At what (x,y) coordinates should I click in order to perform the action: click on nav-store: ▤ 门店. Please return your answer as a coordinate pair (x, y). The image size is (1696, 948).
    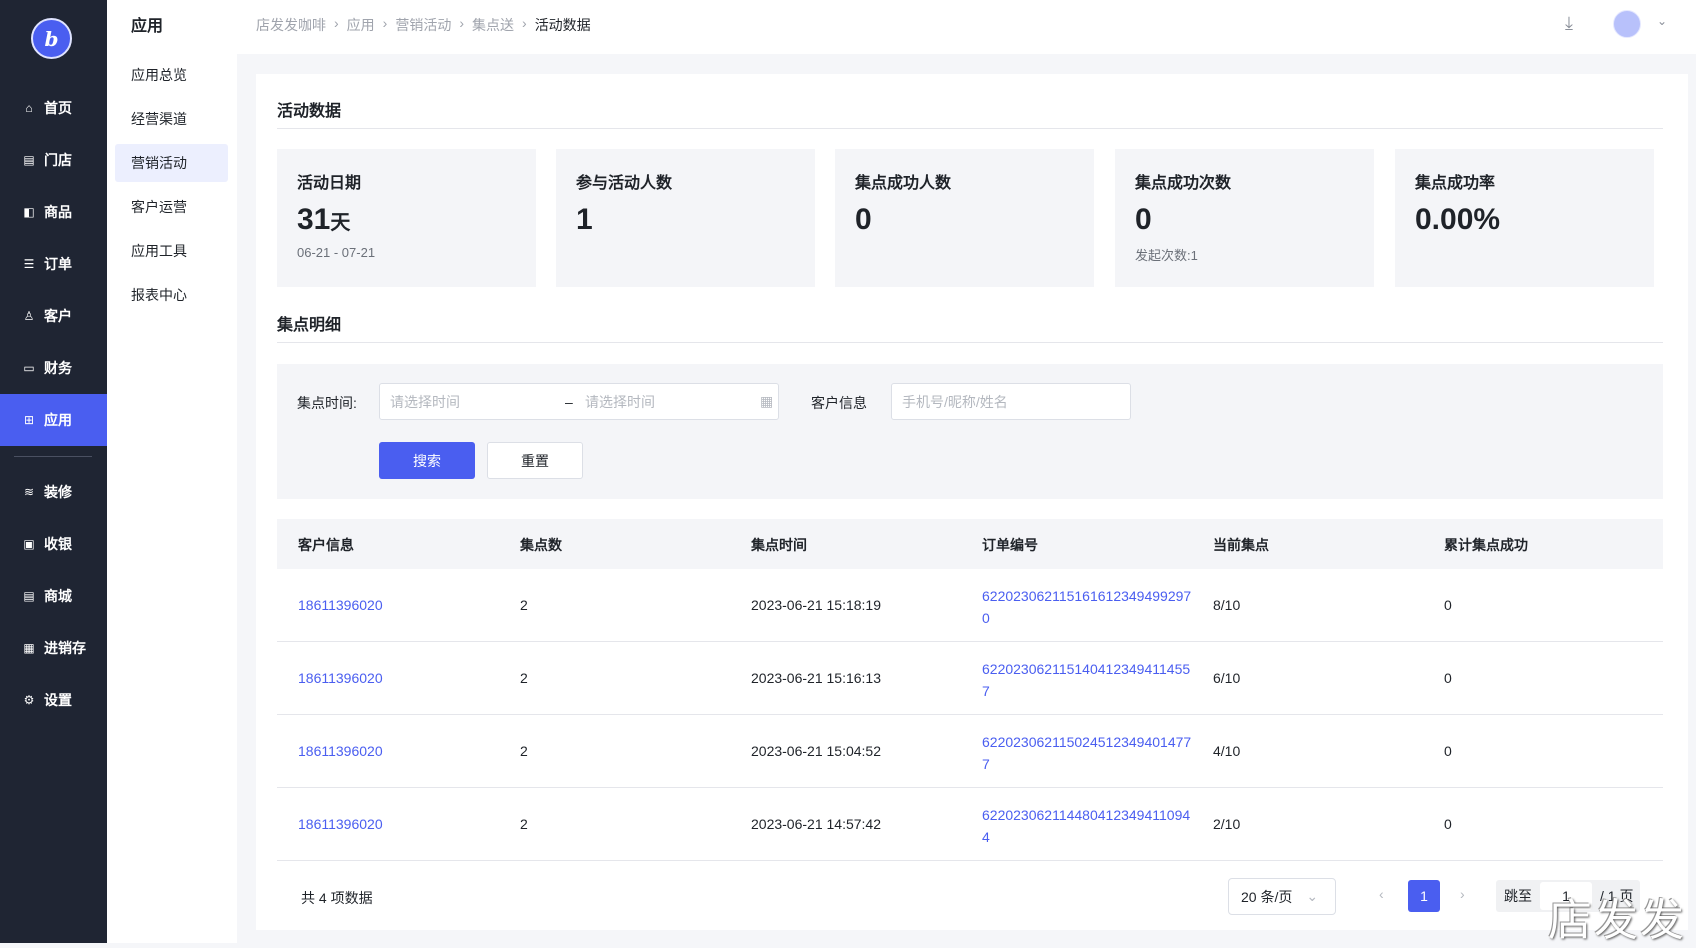
    Looking at the image, I should click on (53, 160).